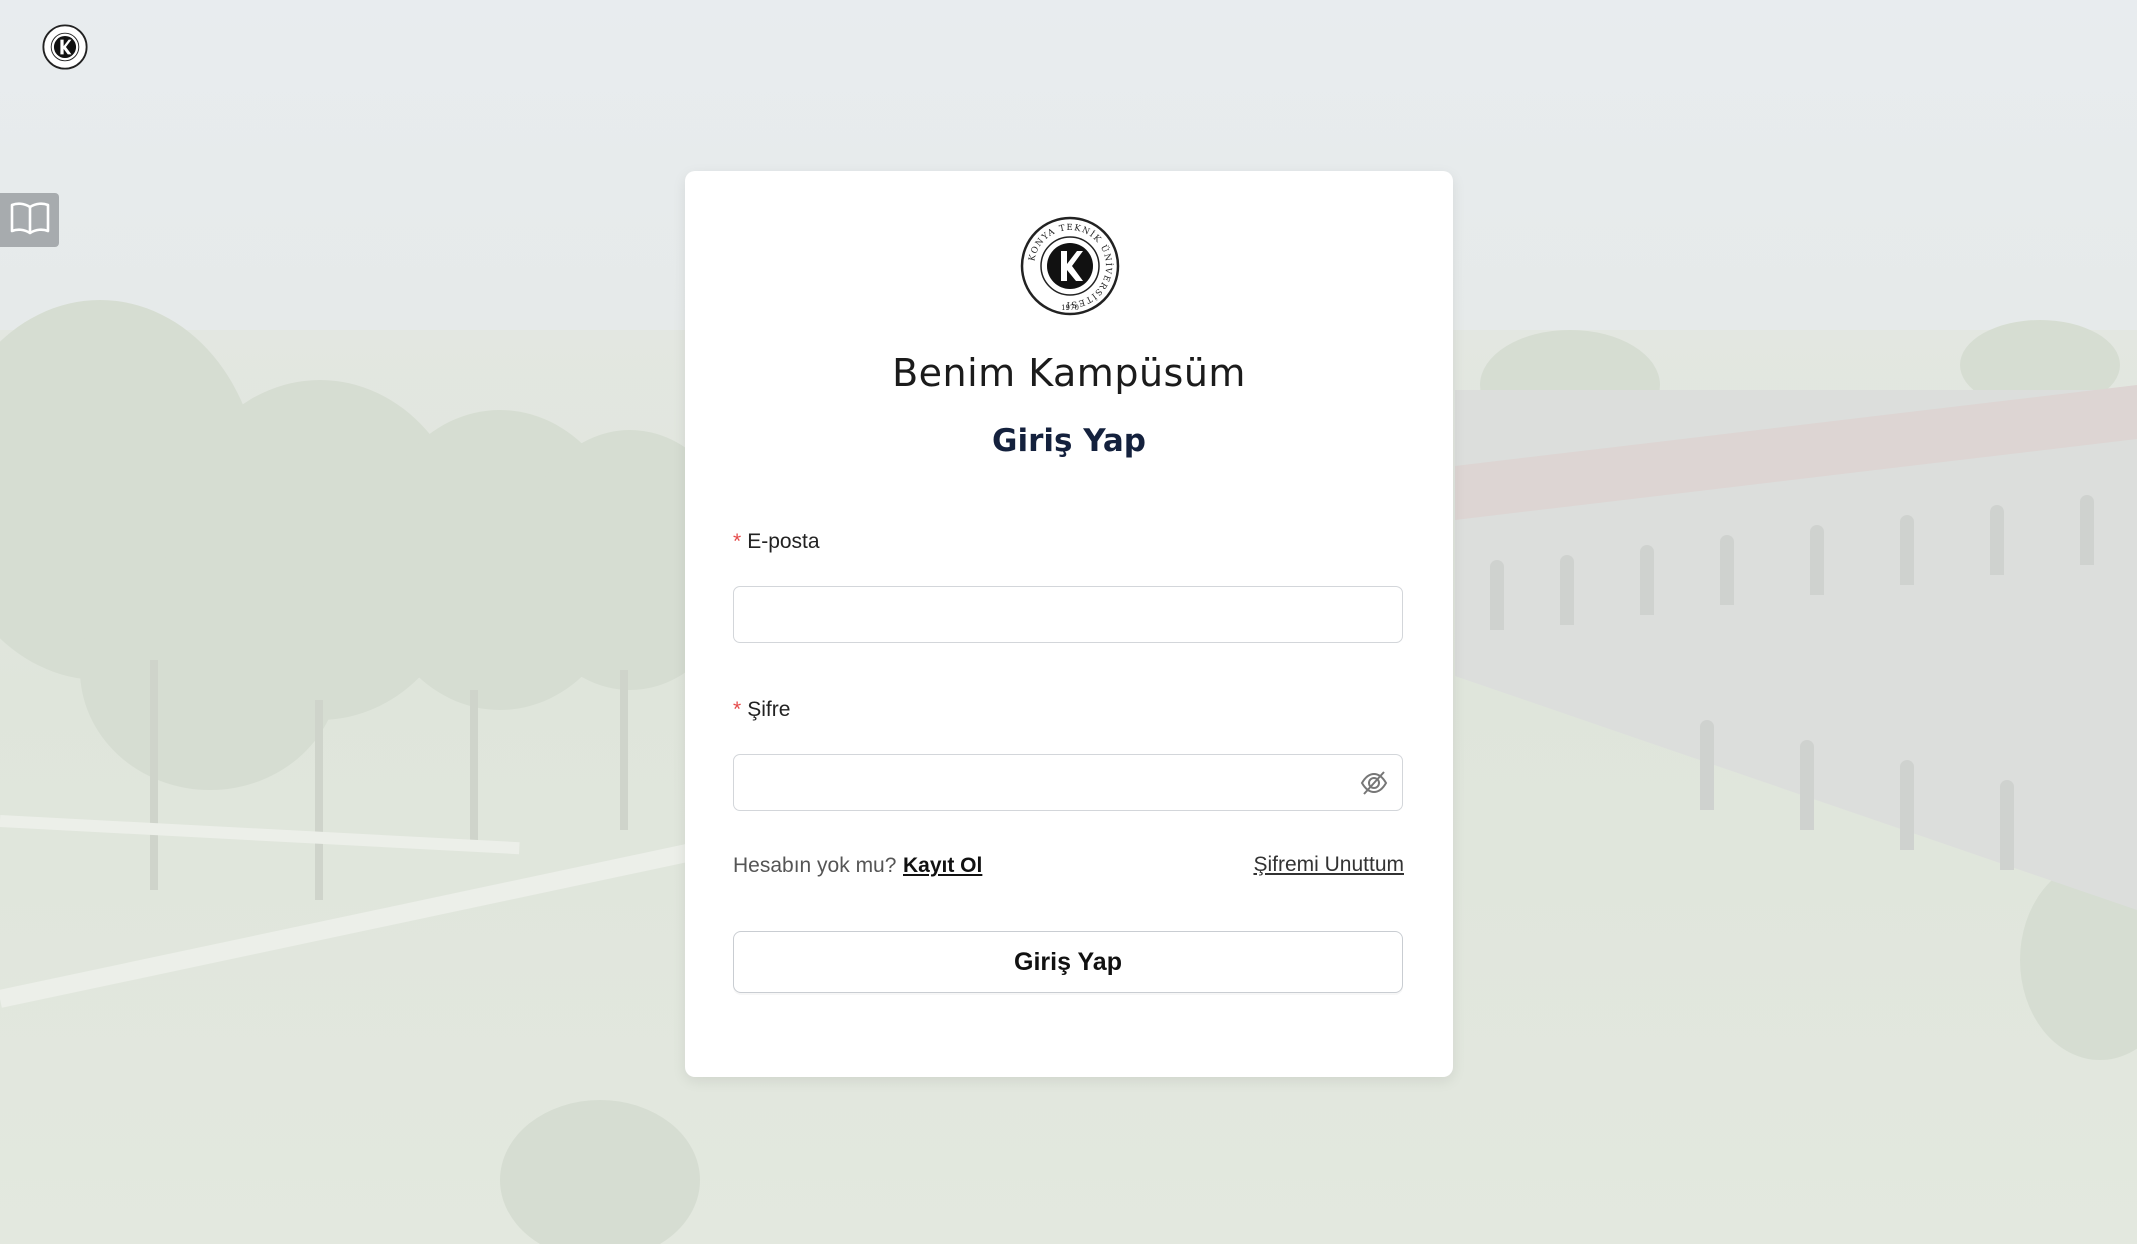  Describe the element at coordinates (1068, 962) in the screenshot. I see `login-button: Giriş Yap` at that location.